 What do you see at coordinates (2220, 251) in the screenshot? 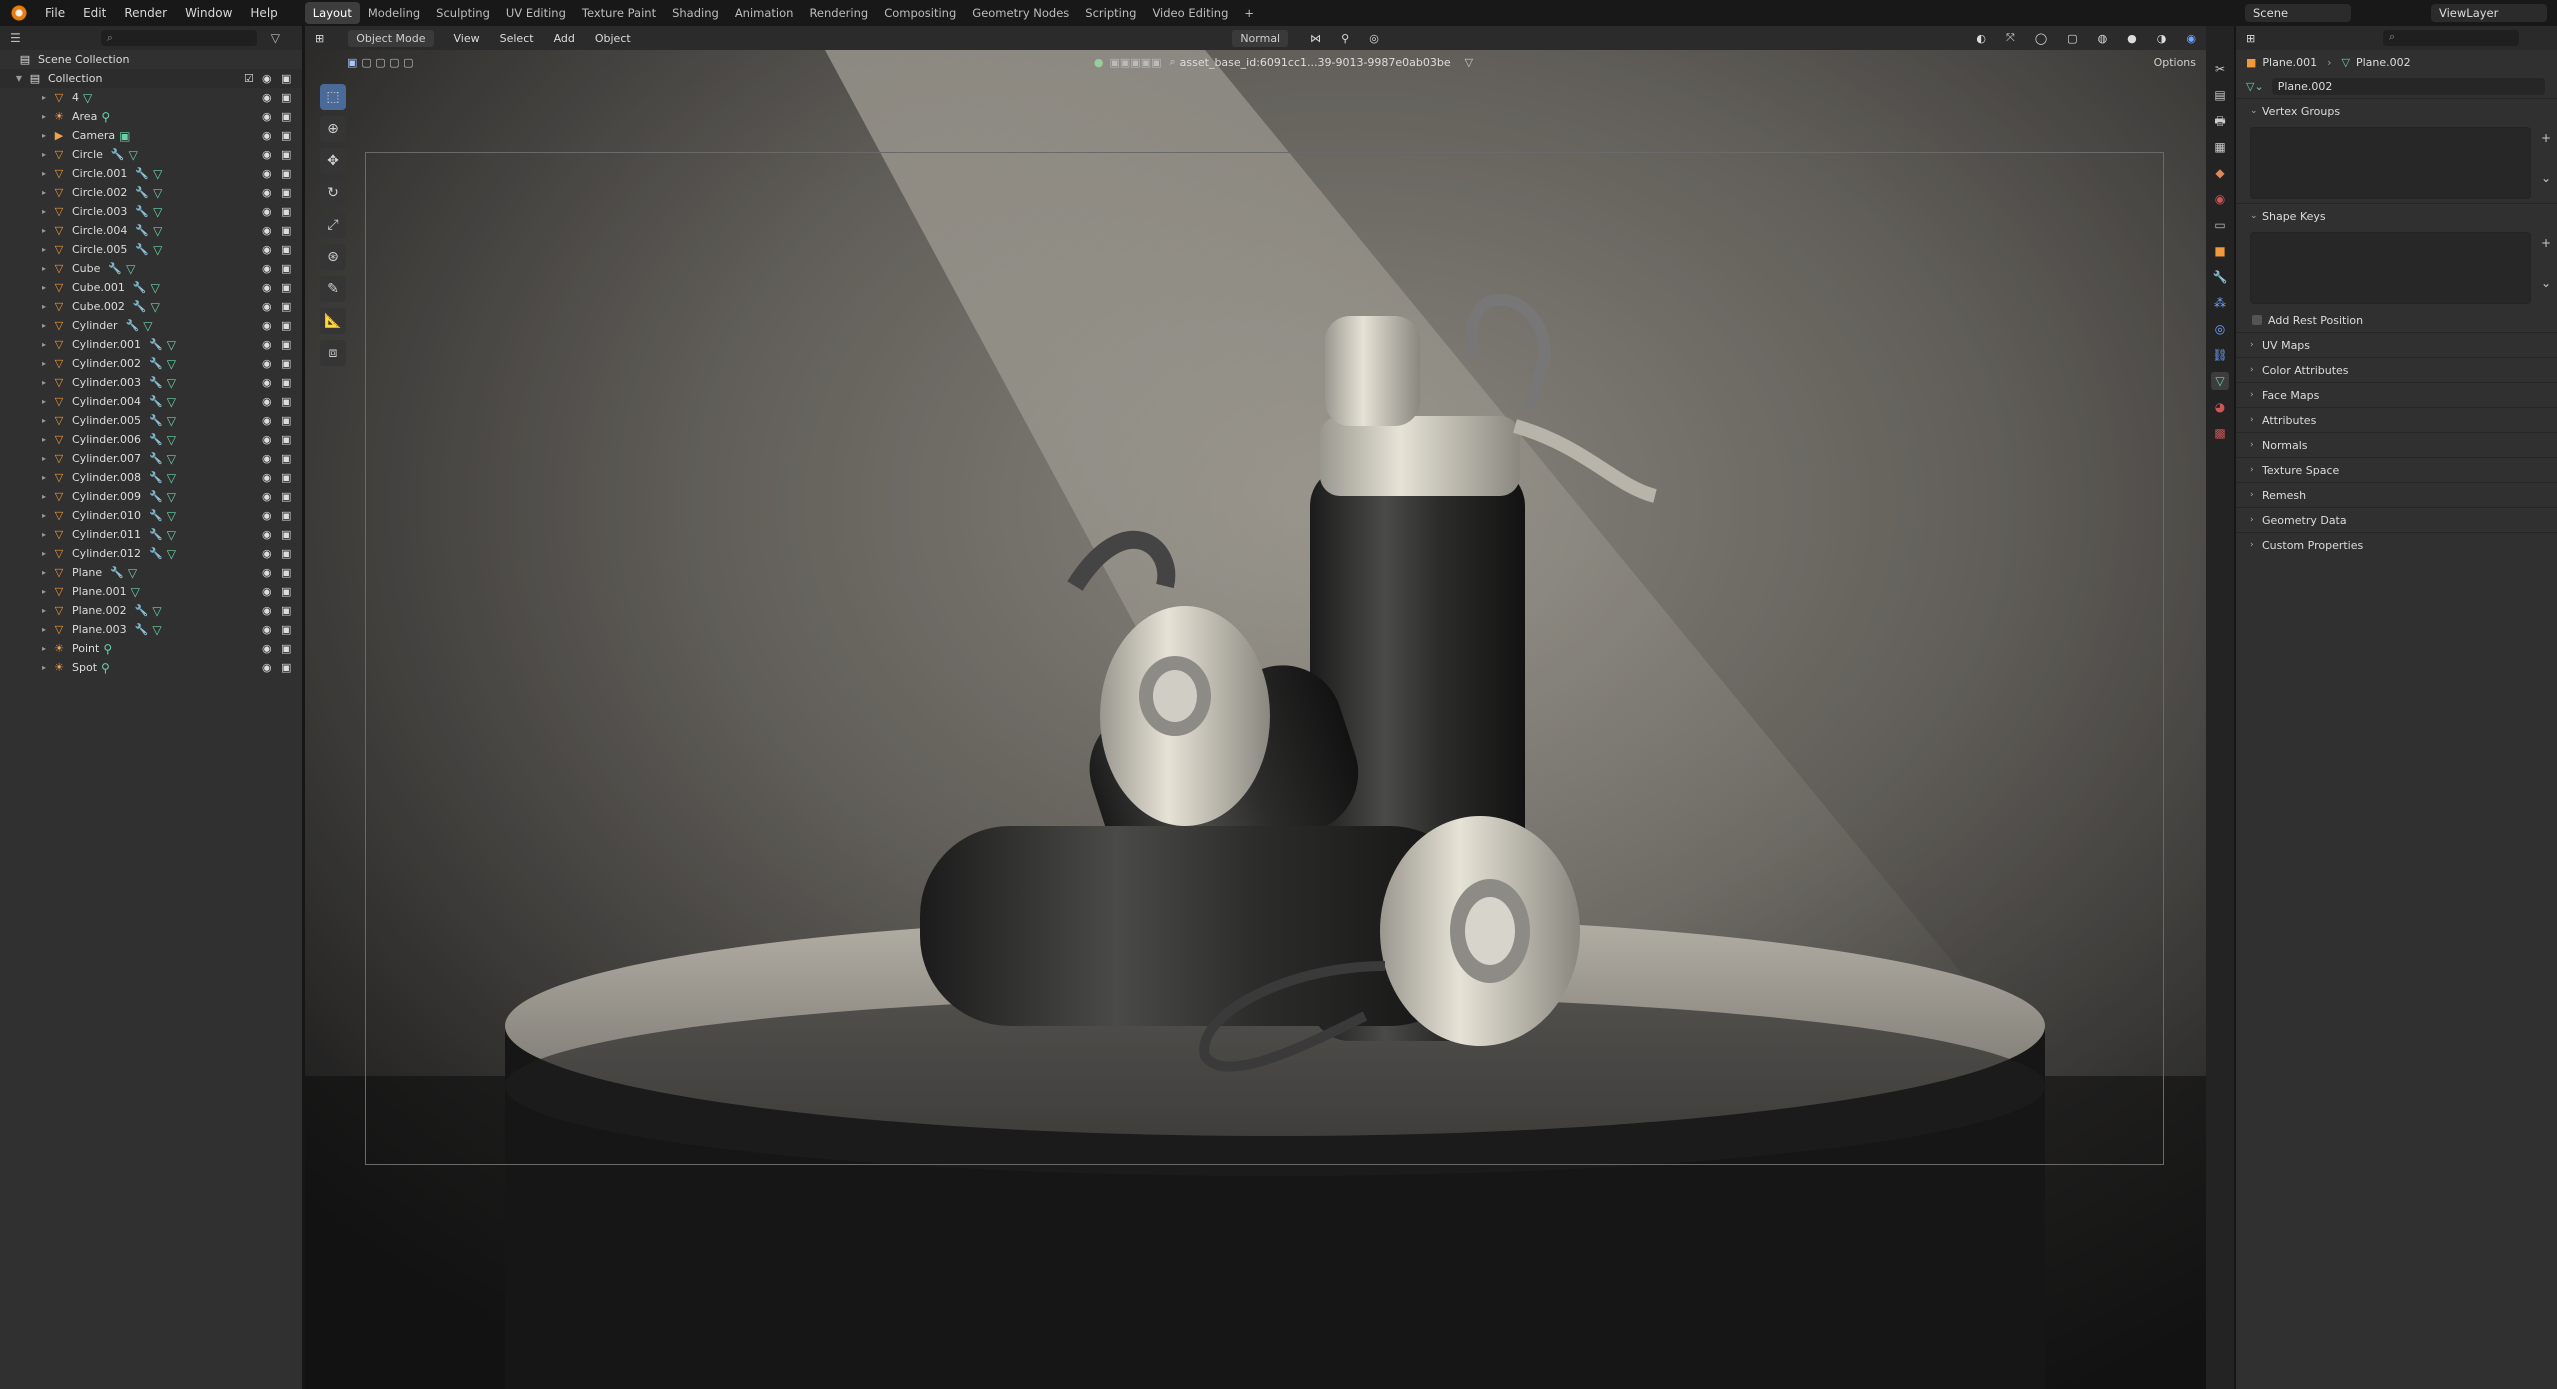
I see `object-tab-icon: ■` at bounding box center [2220, 251].